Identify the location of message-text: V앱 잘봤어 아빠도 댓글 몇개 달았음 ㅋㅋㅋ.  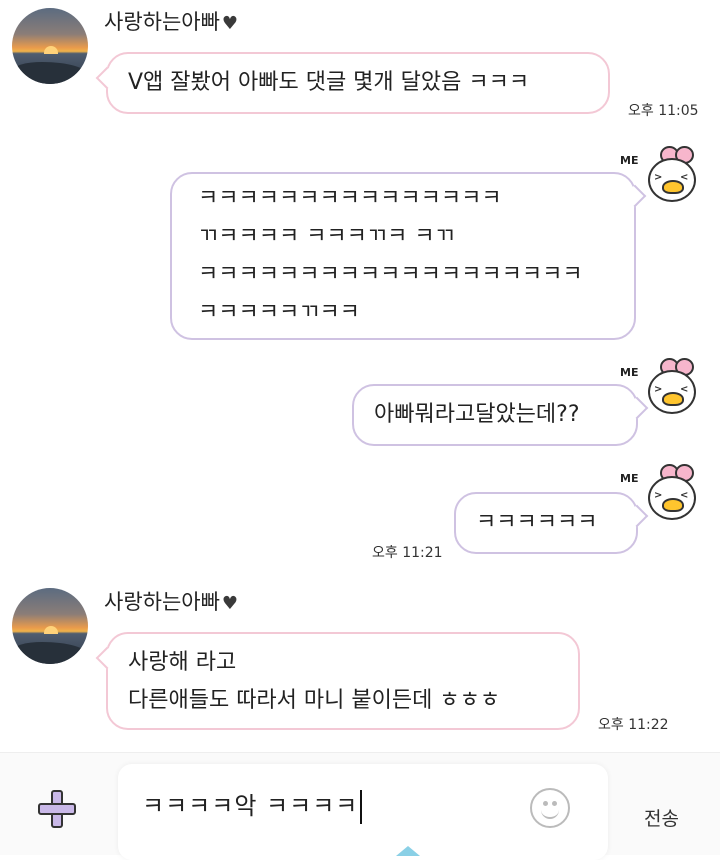
(329, 82).